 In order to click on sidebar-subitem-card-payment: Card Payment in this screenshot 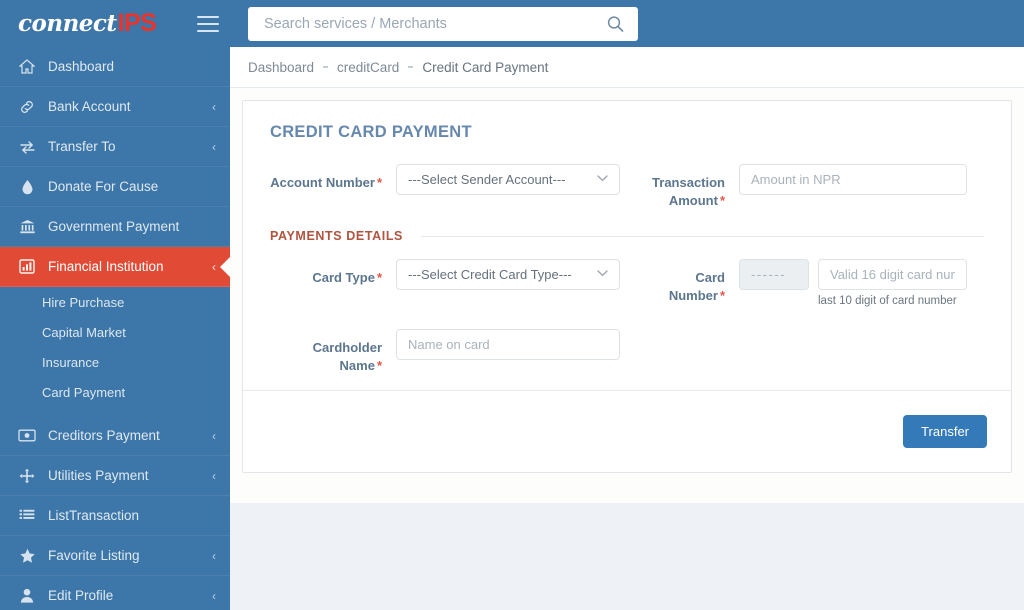, I will do `click(115, 392)`.